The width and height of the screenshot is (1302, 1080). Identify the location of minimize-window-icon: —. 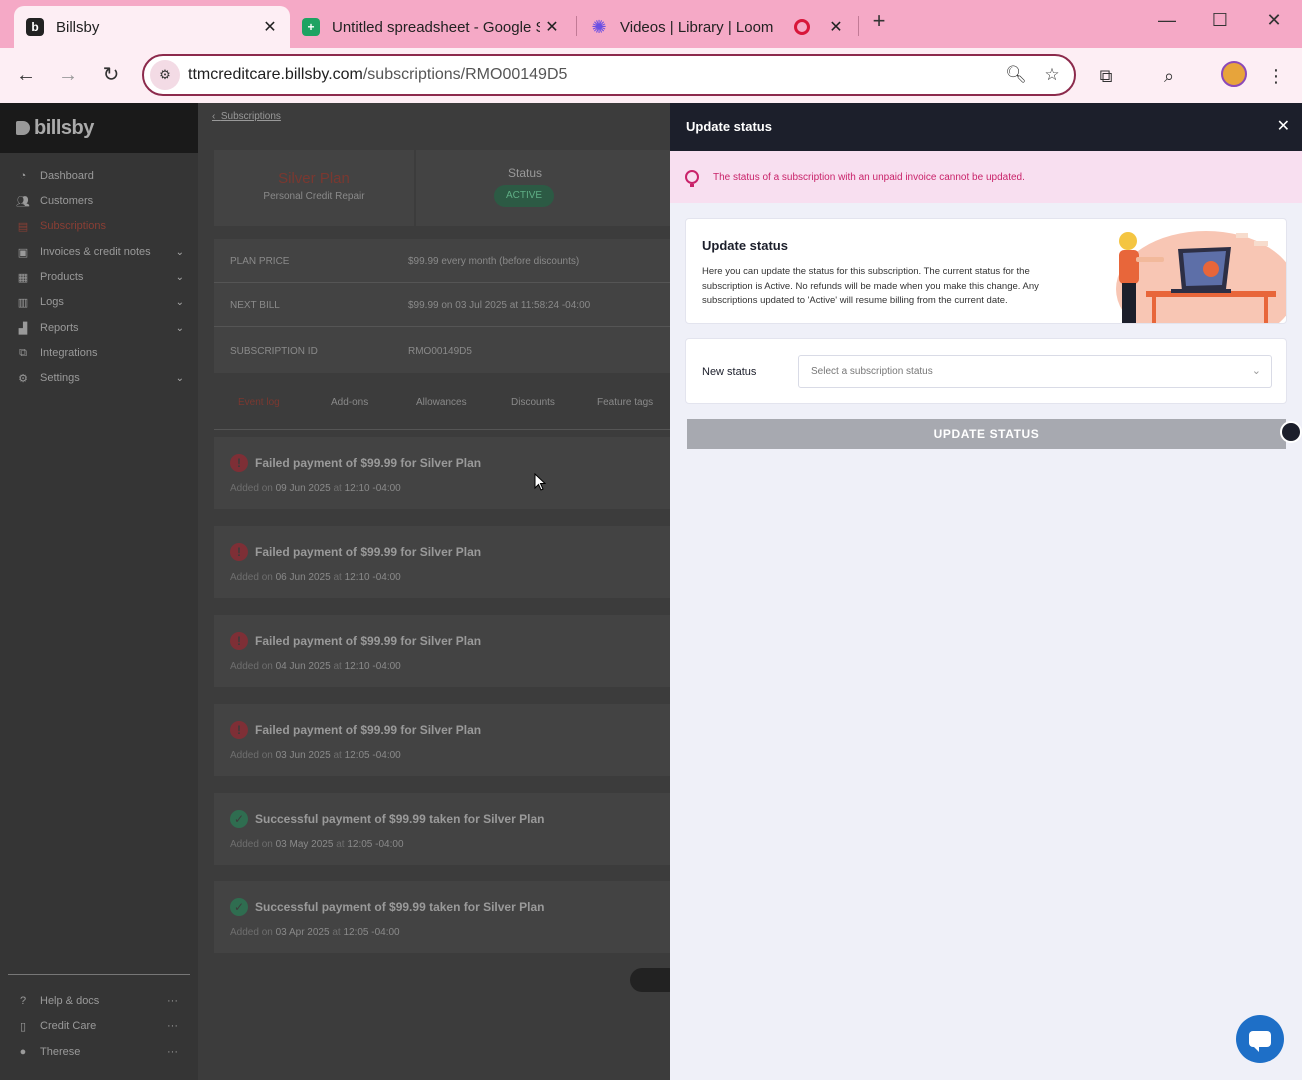
(1167, 20).